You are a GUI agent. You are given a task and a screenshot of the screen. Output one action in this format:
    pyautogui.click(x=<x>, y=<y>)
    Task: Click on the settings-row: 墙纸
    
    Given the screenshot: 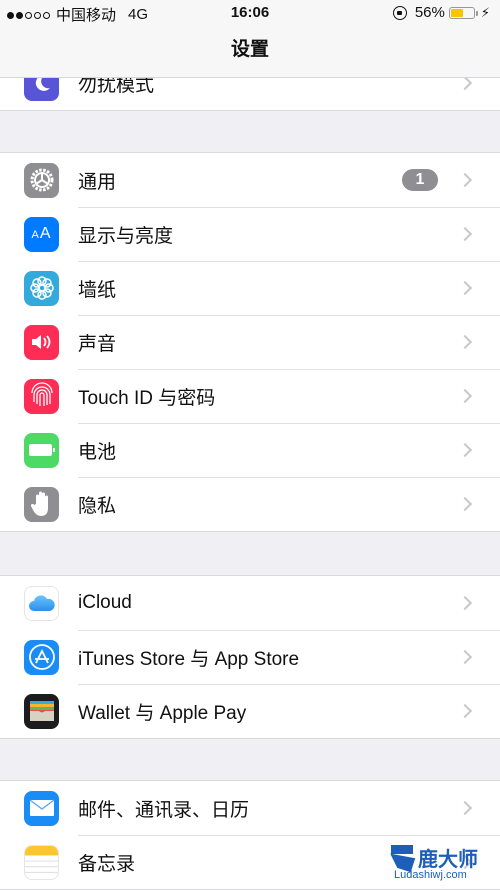 What is the action you would take?
    pyautogui.click(x=250, y=288)
    